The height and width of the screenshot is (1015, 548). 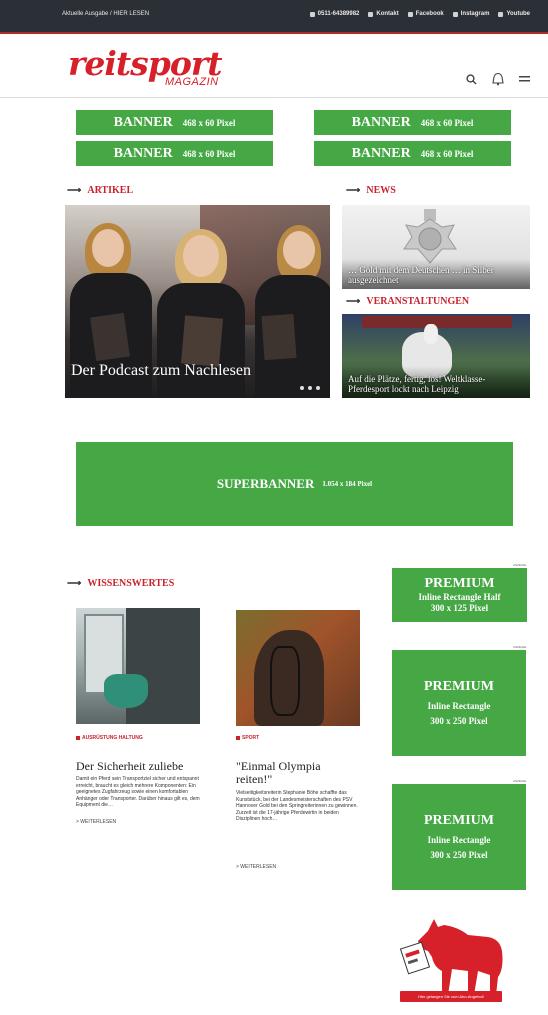 What do you see at coordinates (475, 14) in the screenshot?
I see `instagram-label: Instagram` at bounding box center [475, 14].